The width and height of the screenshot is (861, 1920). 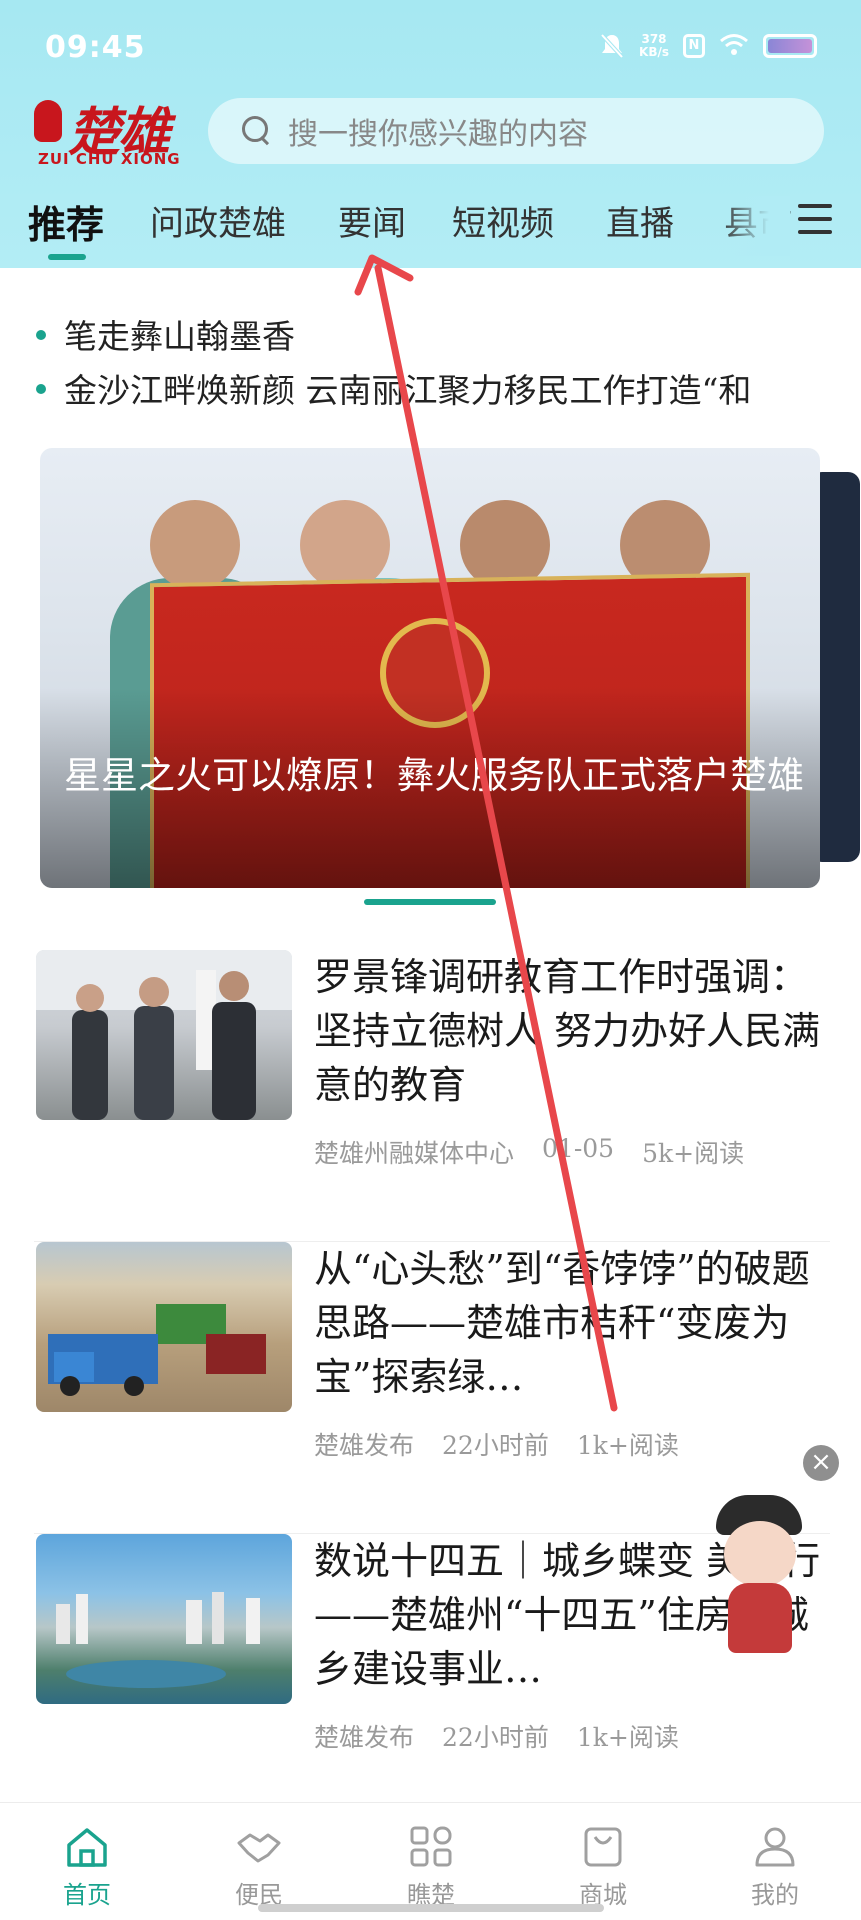 I want to click on wifi-icon, so click(x=734, y=46).